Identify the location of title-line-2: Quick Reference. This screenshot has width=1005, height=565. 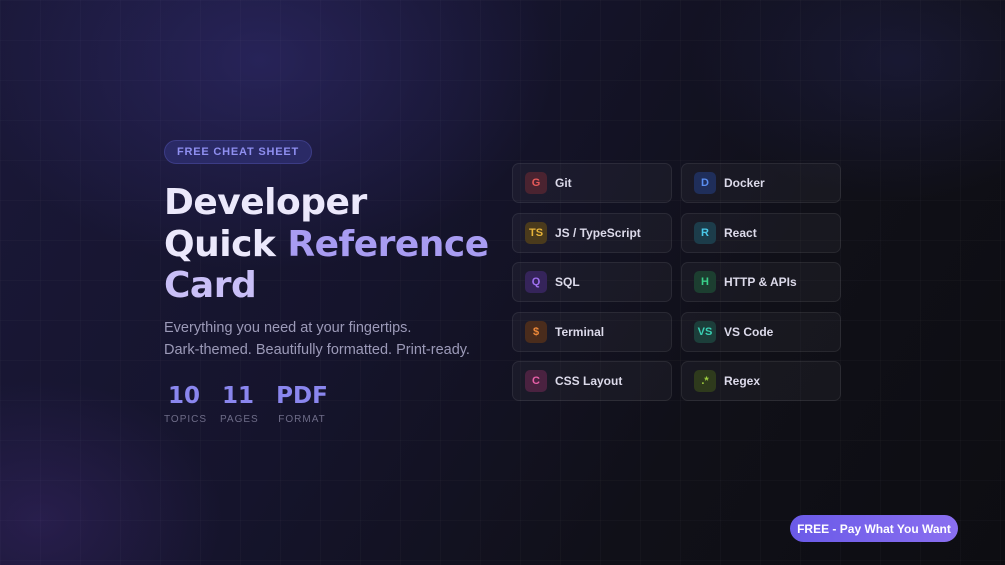
(326, 245).